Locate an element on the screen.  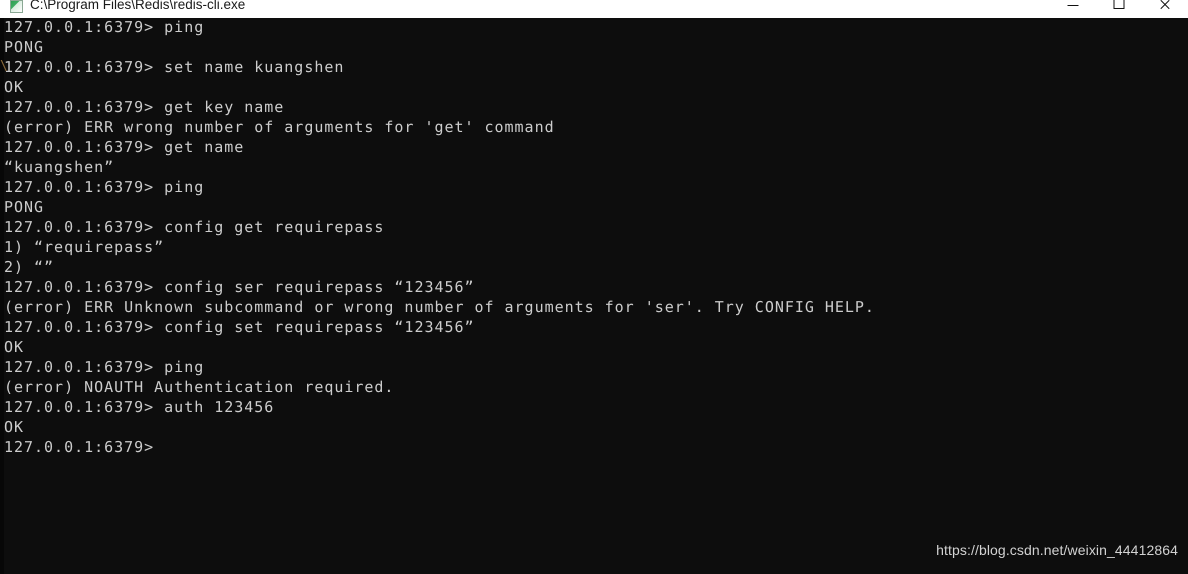
close-button is located at coordinates (1165, 9).